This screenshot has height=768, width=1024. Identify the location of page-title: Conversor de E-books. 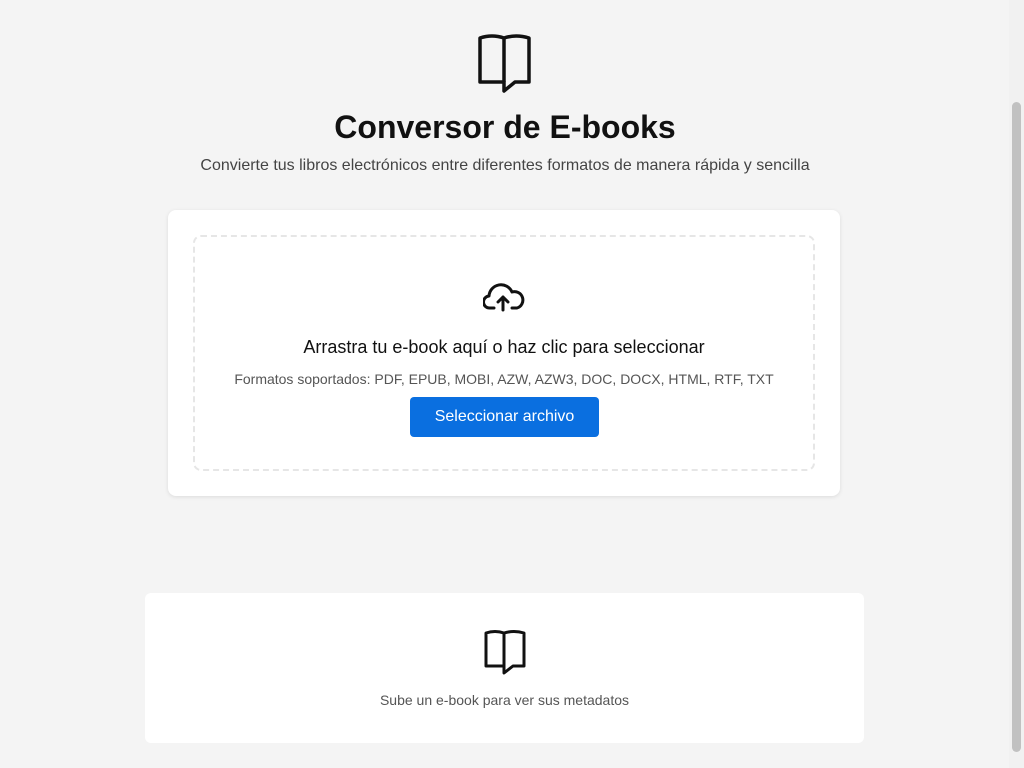
(505, 127).